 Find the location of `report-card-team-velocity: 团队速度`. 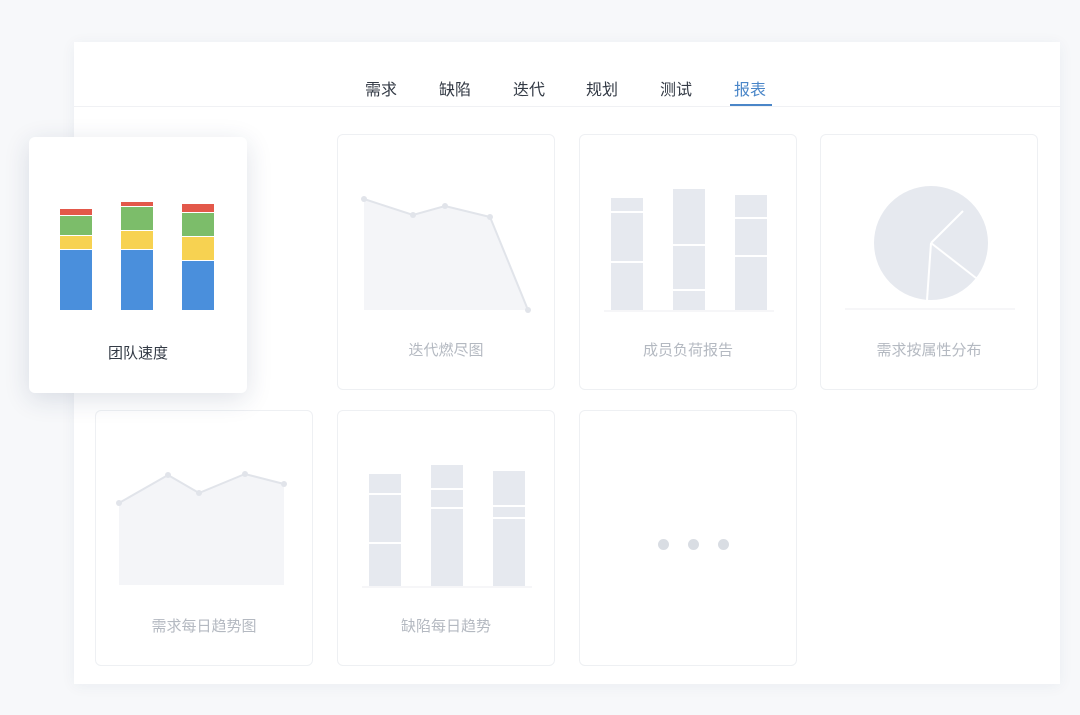

report-card-team-velocity: 团队速度 is located at coordinates (138, 265).